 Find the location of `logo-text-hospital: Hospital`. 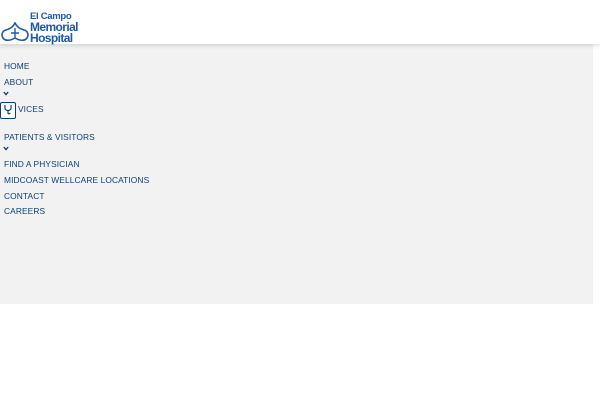

logo-text-hospital: Hospital is located at coordinates (51, 38).